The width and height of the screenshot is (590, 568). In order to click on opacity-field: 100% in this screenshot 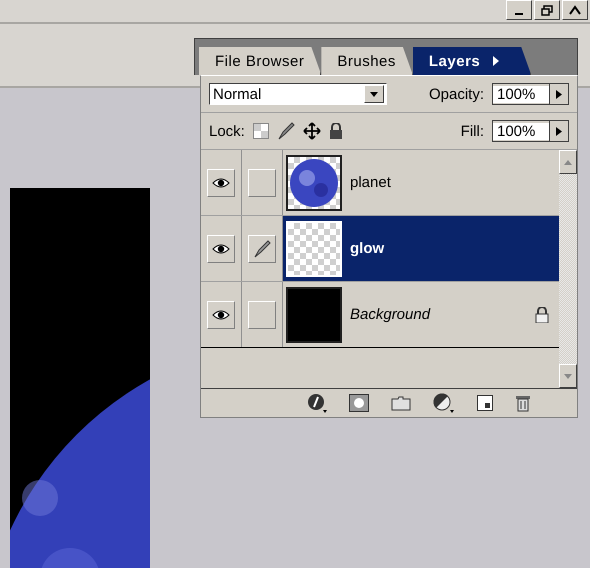, I will do `click(530, 94)`.